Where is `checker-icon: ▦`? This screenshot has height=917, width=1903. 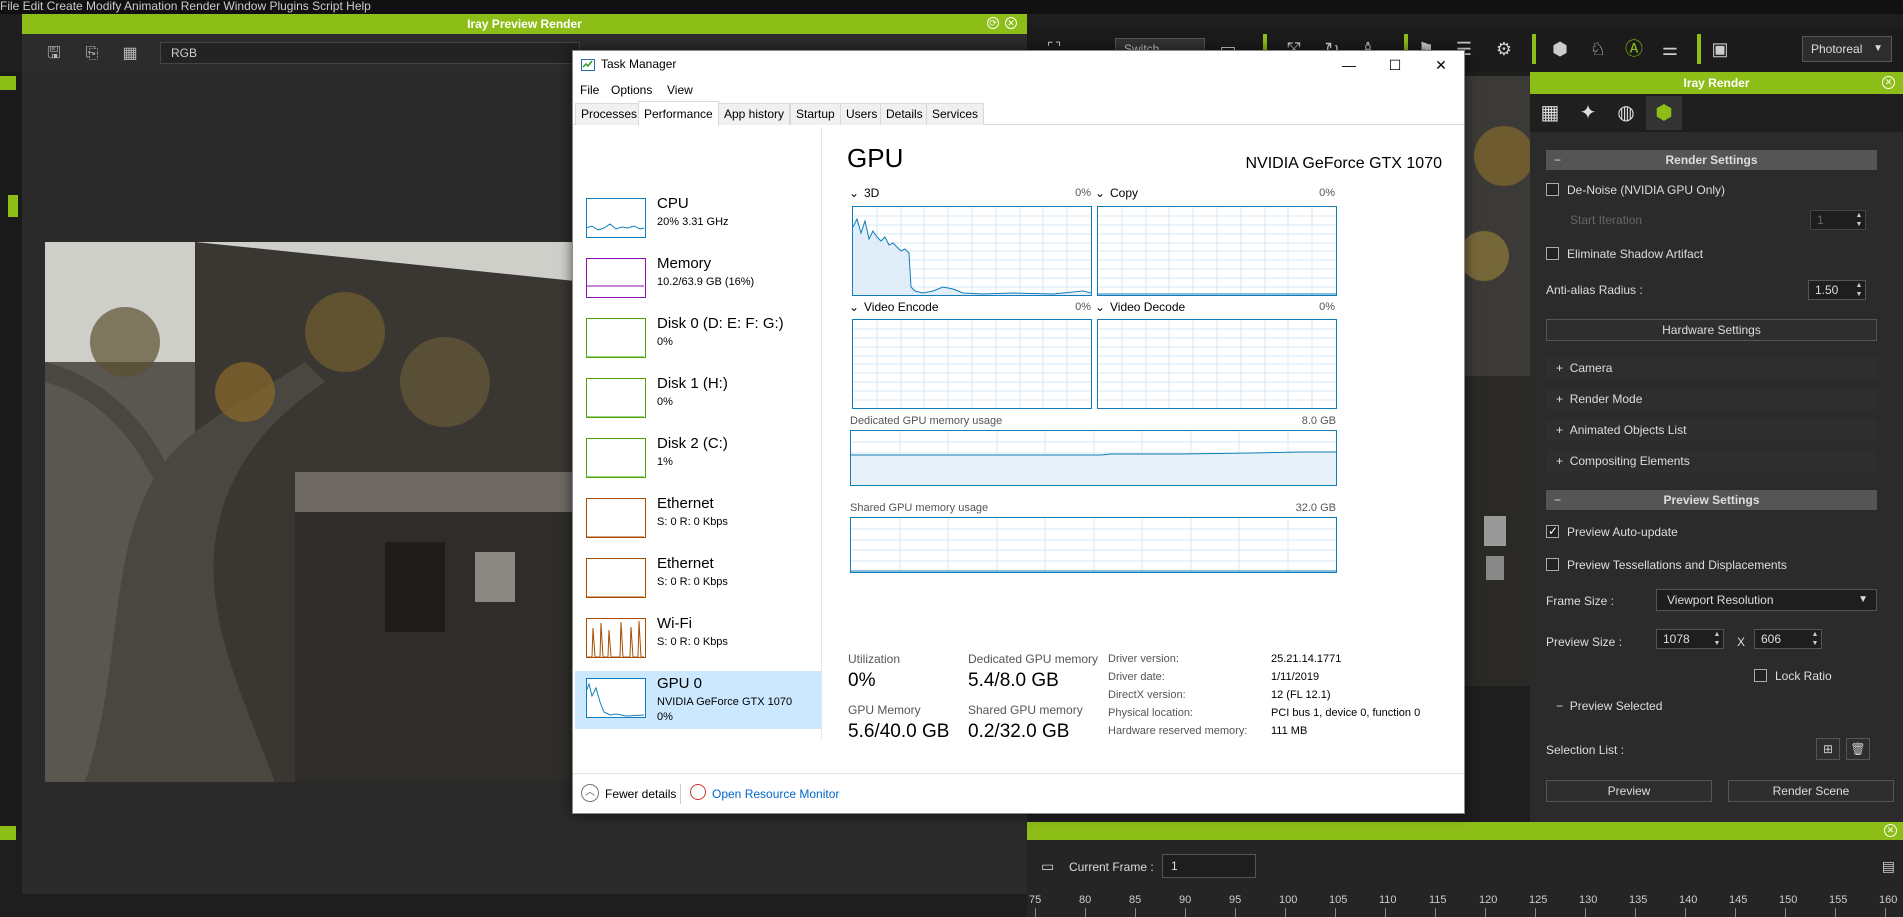
checker-icon: ▦ is located at coordinates (130, 54).